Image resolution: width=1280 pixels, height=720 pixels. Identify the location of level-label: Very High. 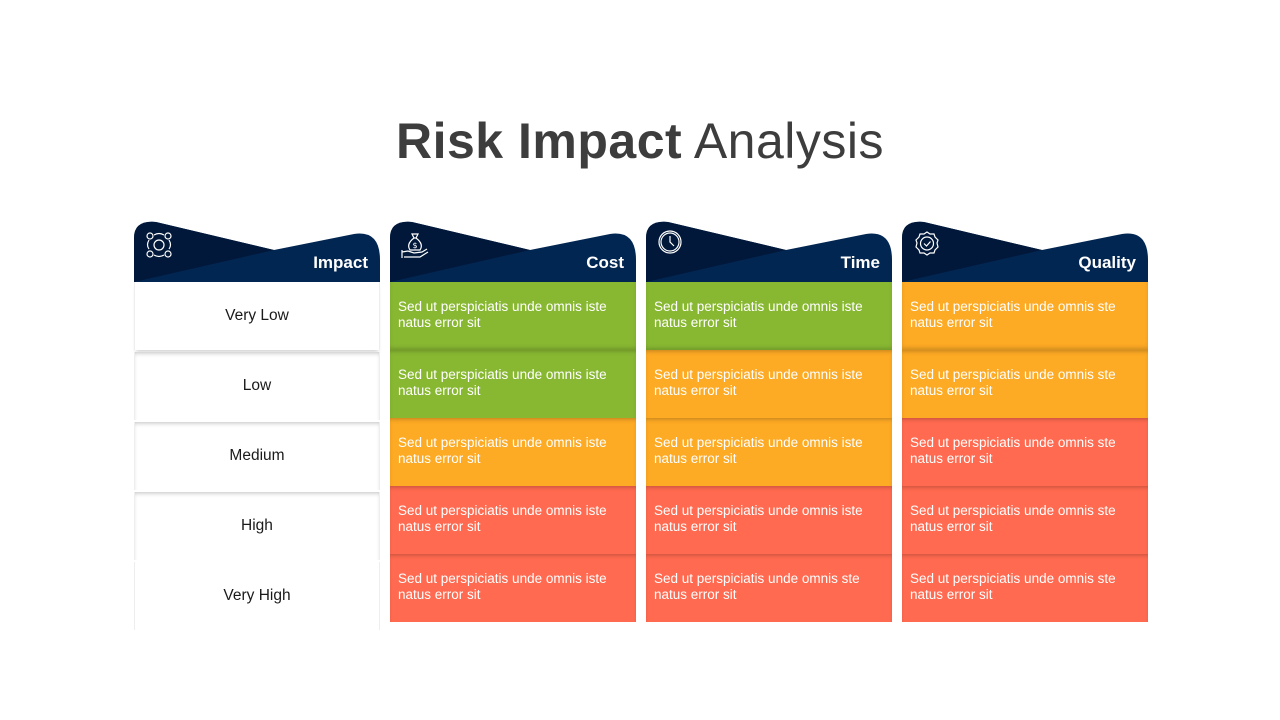
(257, 595).